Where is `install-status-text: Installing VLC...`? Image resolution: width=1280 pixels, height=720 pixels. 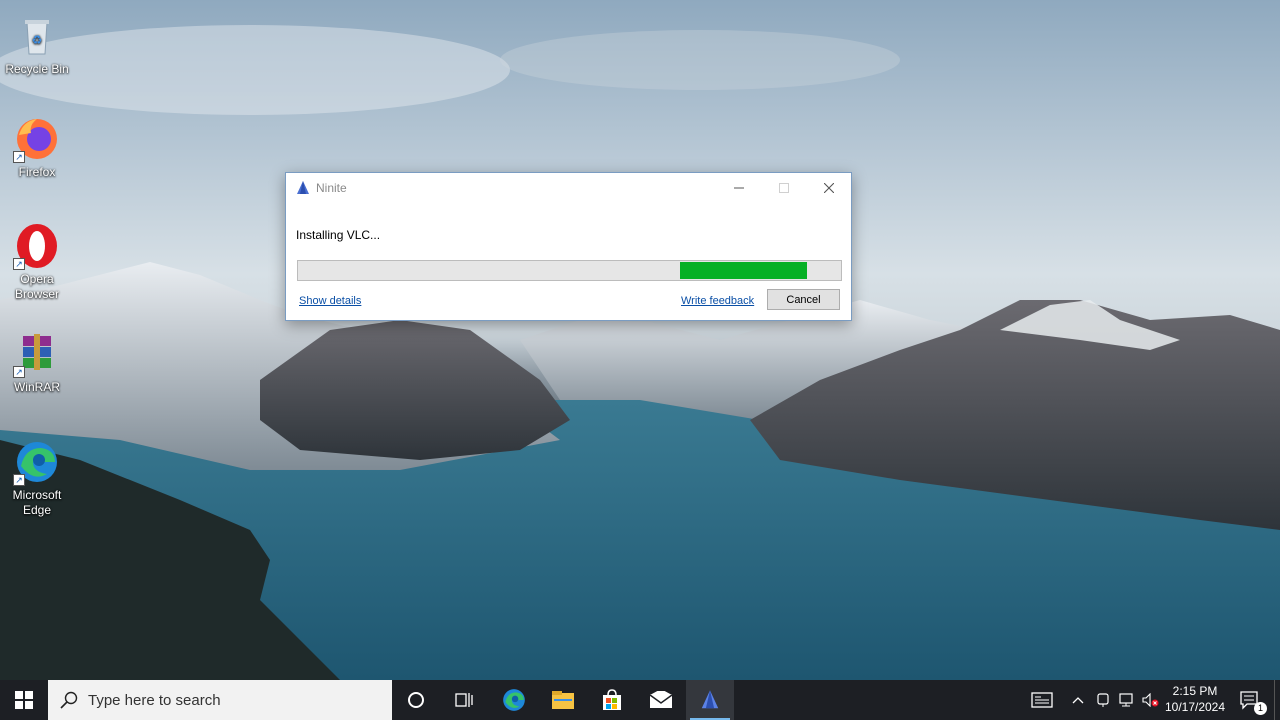
install-status-text: Installing VLC... is located at coordinates (338, 235).